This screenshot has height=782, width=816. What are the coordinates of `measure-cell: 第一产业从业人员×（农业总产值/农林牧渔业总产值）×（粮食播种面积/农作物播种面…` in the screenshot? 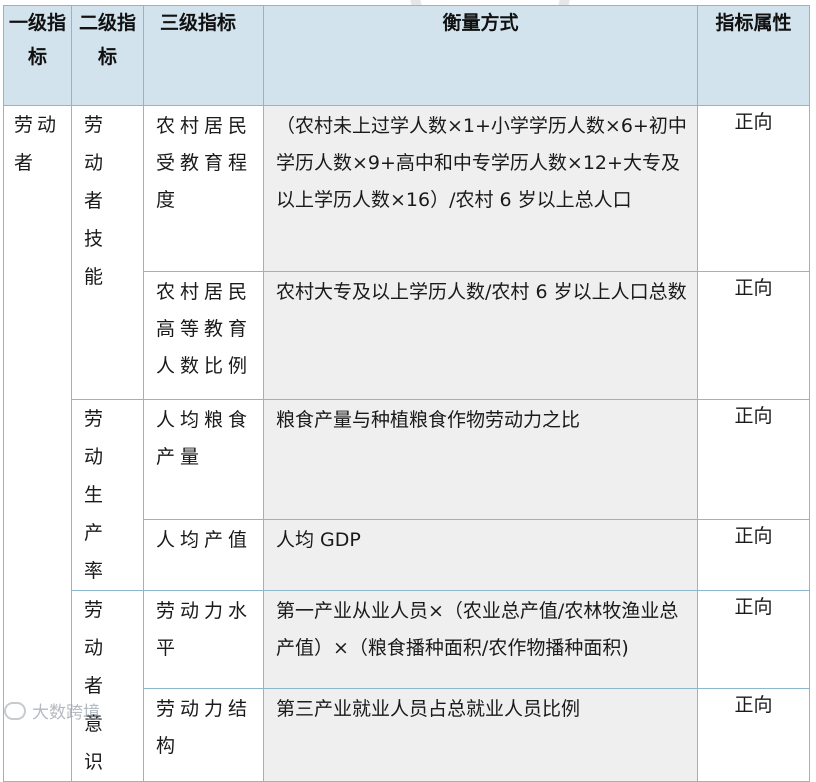 It's located at (480, 639).